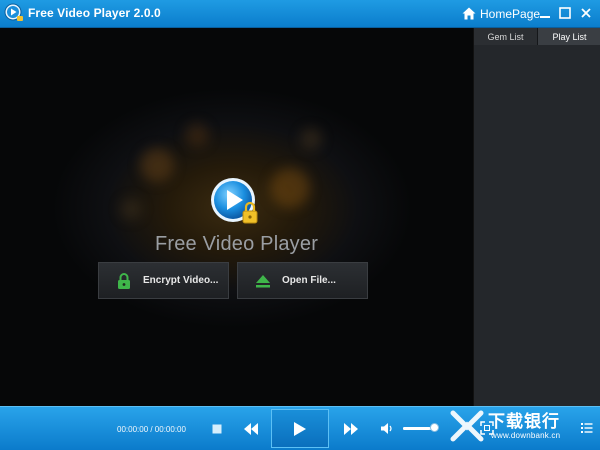 Image resolution: width=600 pixels, height=450 pixels. What do you see at coordinates (251, 429) in the screenshot?
I see `previous-button` at bounding box center [251, 429].